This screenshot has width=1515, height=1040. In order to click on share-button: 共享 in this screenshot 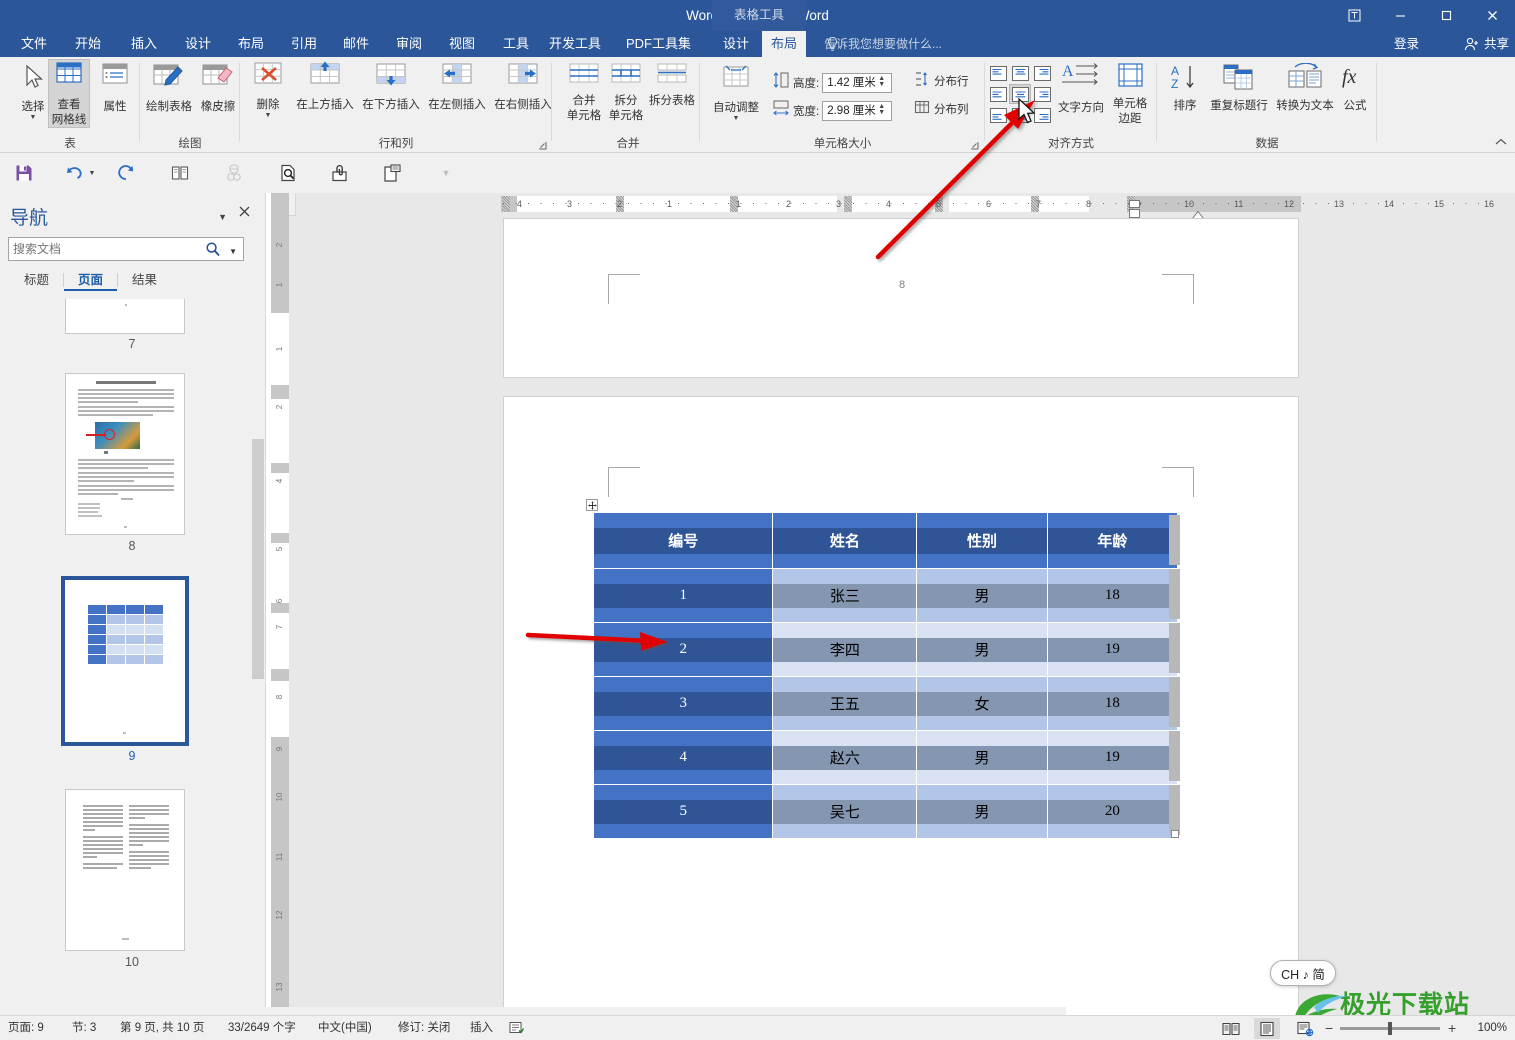, I will do `click(1486, 44)`.